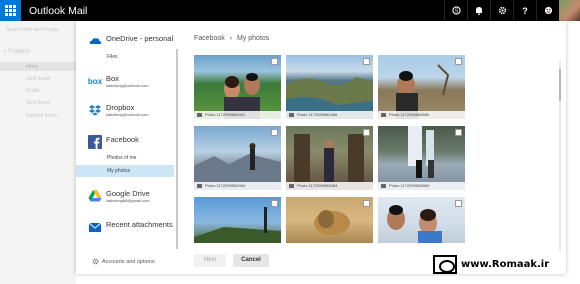 This screenshot has height=284, width=580. What do you see at coordinates (95, 261) in the screenshot?
I see `settings-icon` at bounding box center [95, 261].